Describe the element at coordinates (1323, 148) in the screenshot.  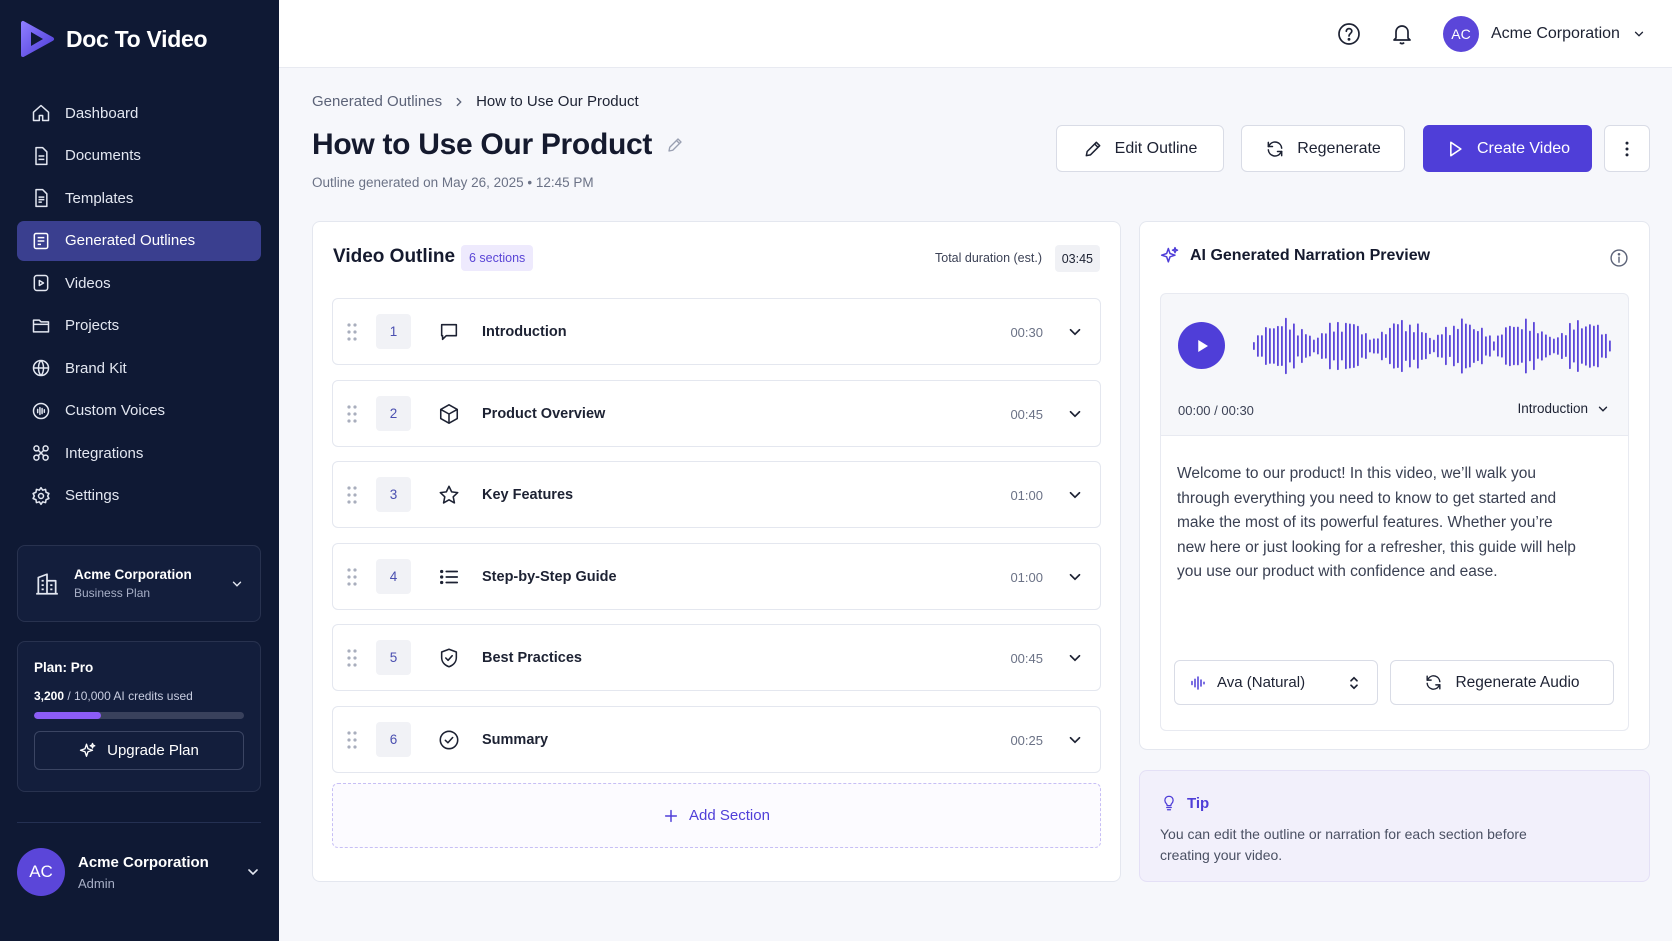
I see `regenerate-button: Regenerate` at that location.